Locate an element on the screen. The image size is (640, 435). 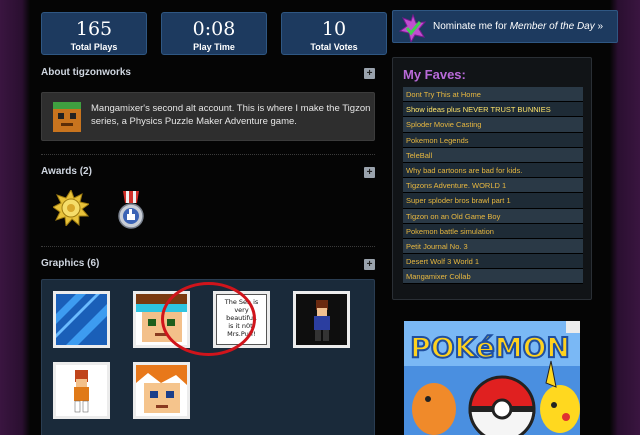
about-title: About tigzonworks is located at coordinates (86, 72).